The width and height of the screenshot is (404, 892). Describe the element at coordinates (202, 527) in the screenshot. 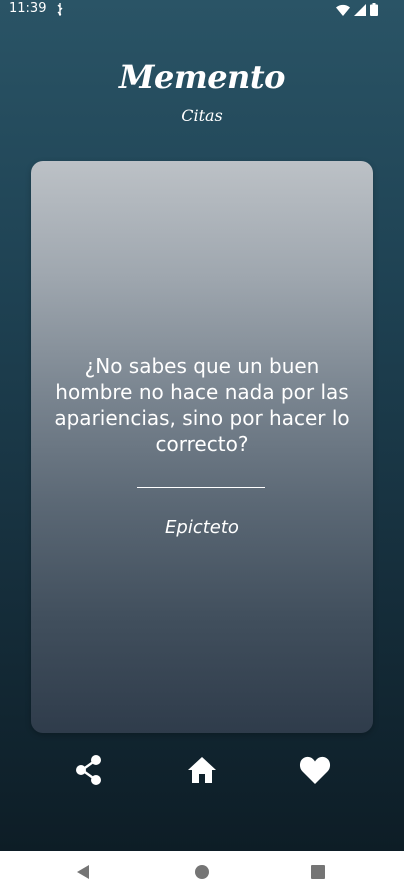

I see `quote-author: Epicteto` at that location.